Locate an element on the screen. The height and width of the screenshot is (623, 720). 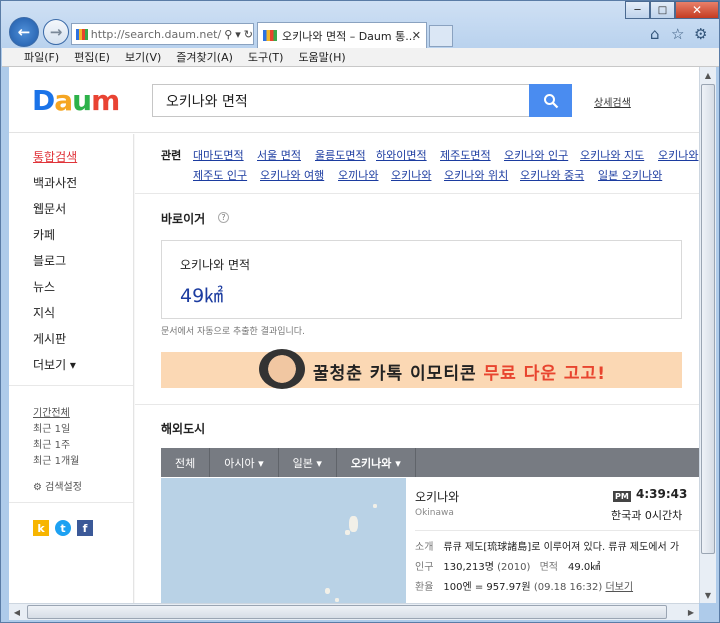
section-title: 해외도시 is located at coordinates (183, 429).